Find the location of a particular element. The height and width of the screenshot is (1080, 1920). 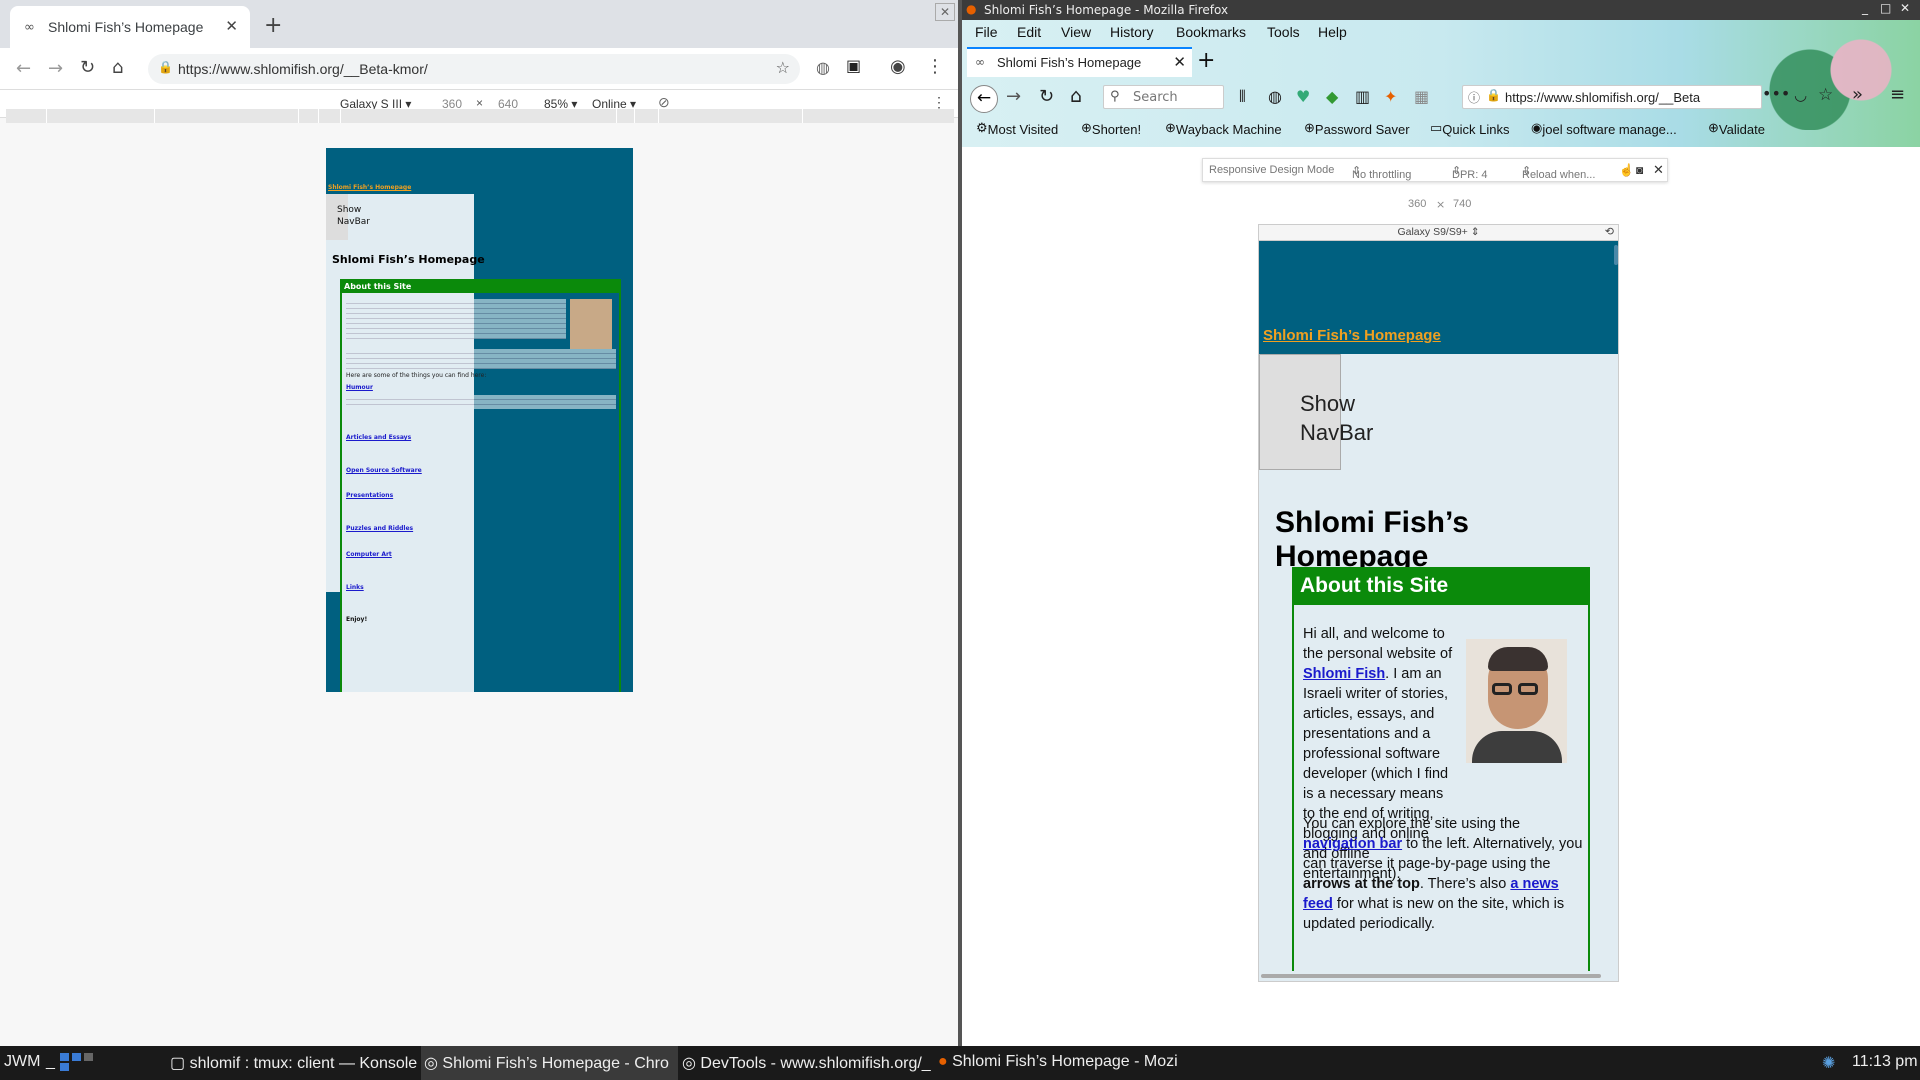

bookmark-quick-links: ▭ Quick Links is located at coordinates (1470, 128).